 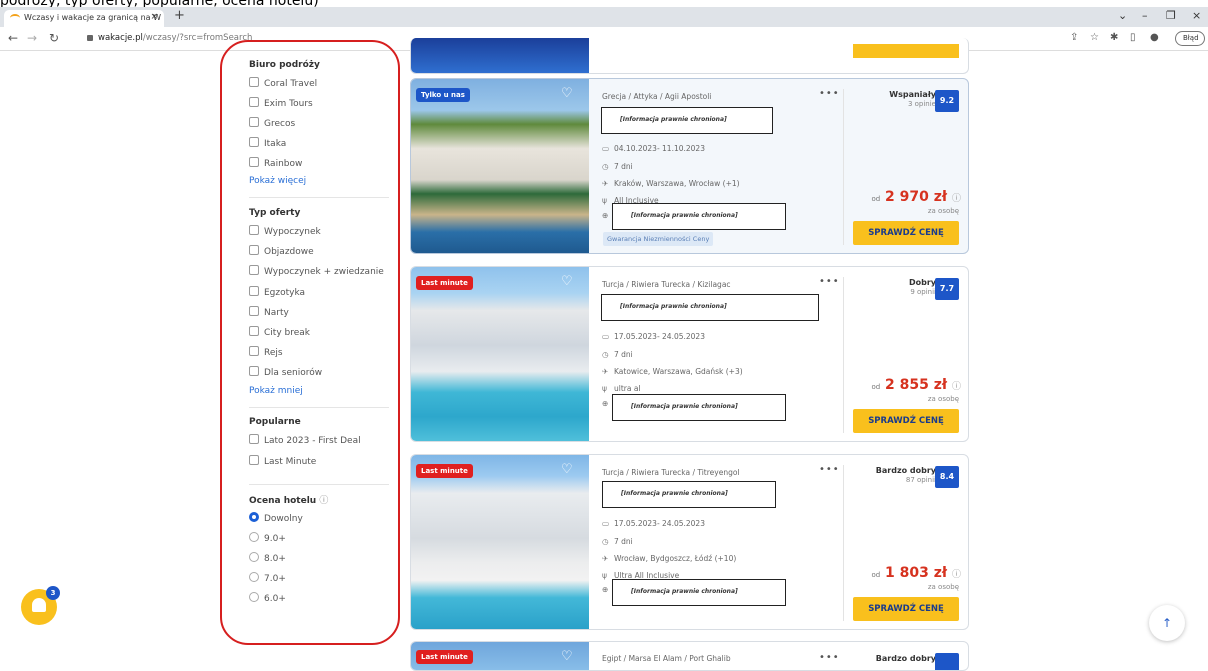 I want to click on filter-option: Grecos, so click(x=272, y=123).